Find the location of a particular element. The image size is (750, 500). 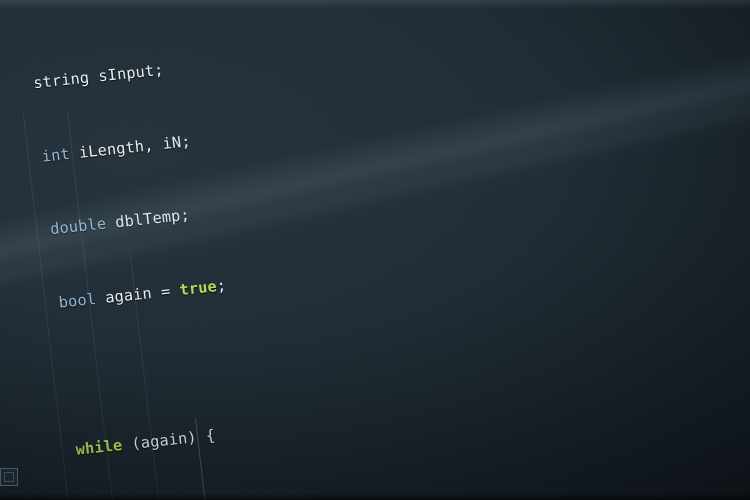

code-line: while (again) { is located at coordinates (145, 442).